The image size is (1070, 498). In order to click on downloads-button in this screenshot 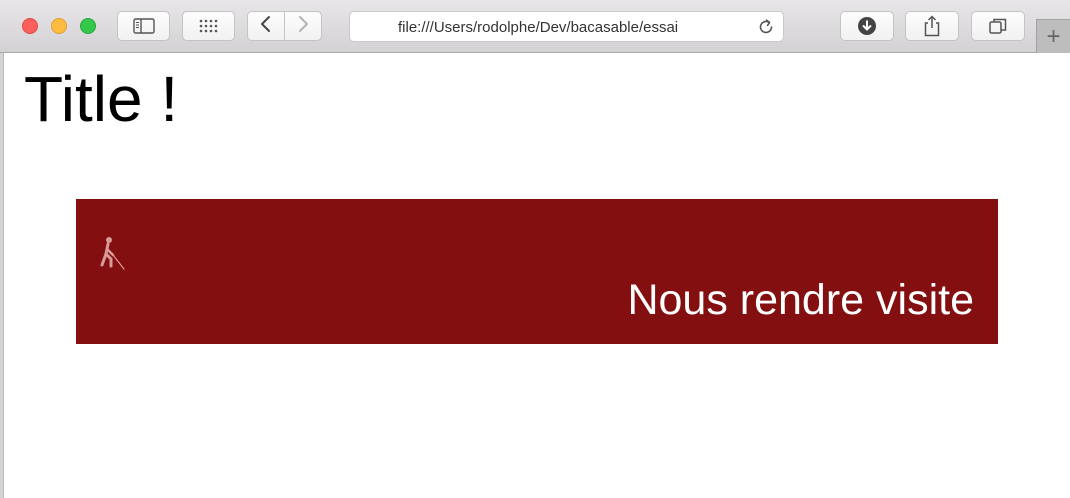, I will do `click(867, 26)`.